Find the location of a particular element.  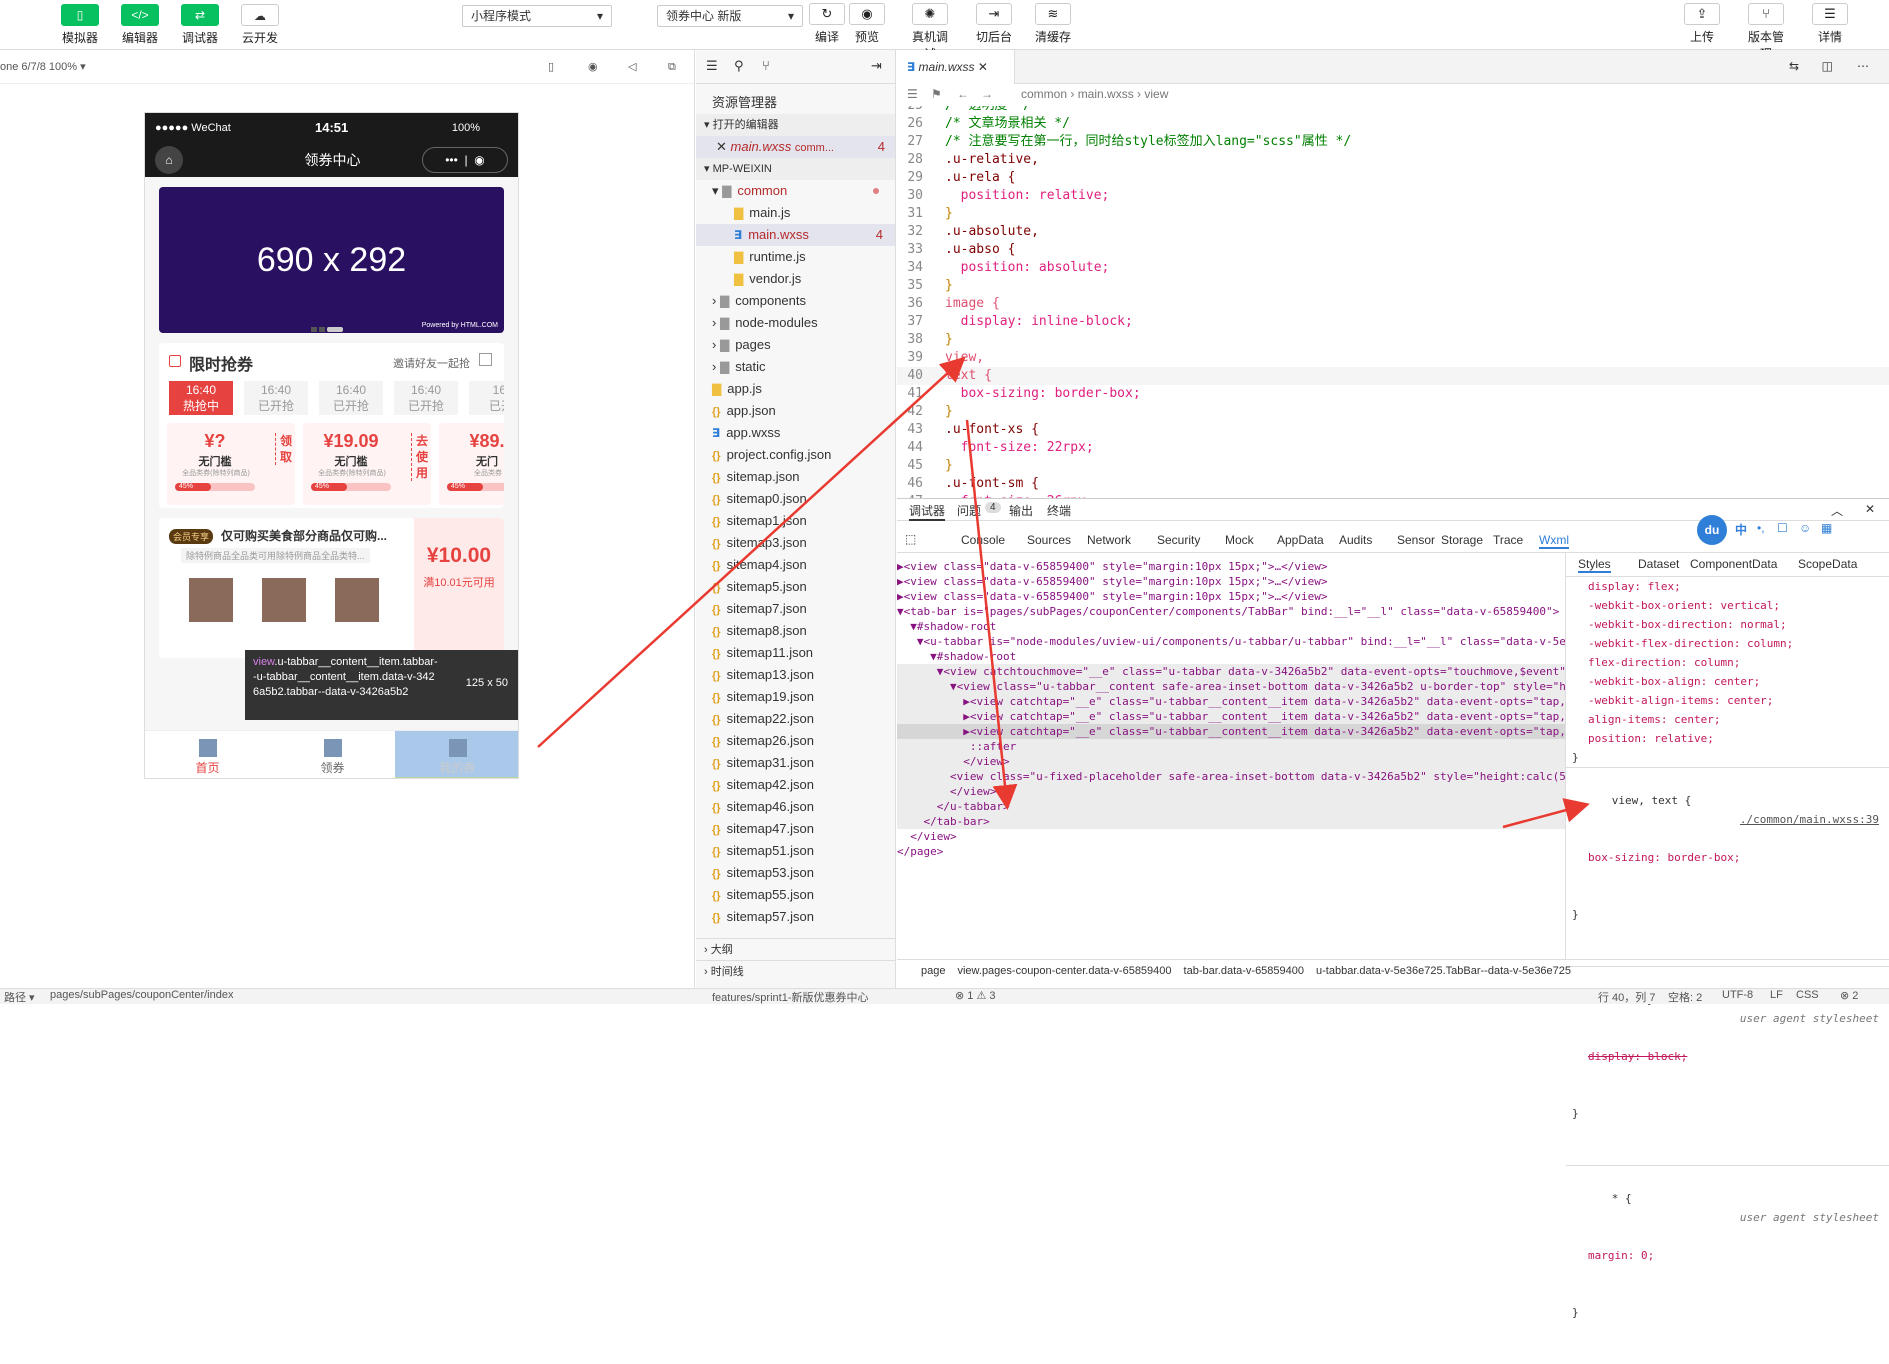

capsule-button: ••• | ◉ is located at coordinates (465, 160).